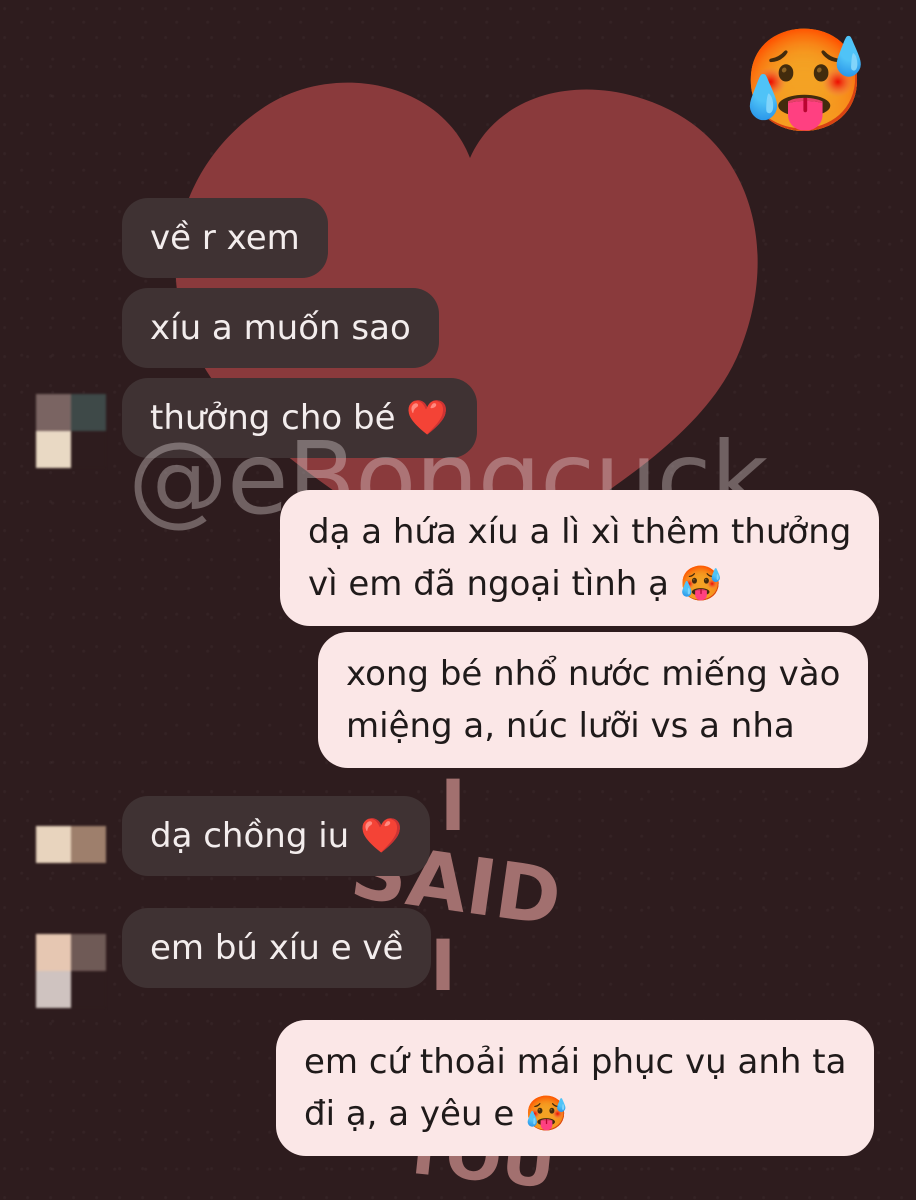  What do you see at coordinates (515, 584) in the screenshot?
I see `message-text-line: vì em đã ngoại tình ạ 🥵` at bounding box center [515, 584].